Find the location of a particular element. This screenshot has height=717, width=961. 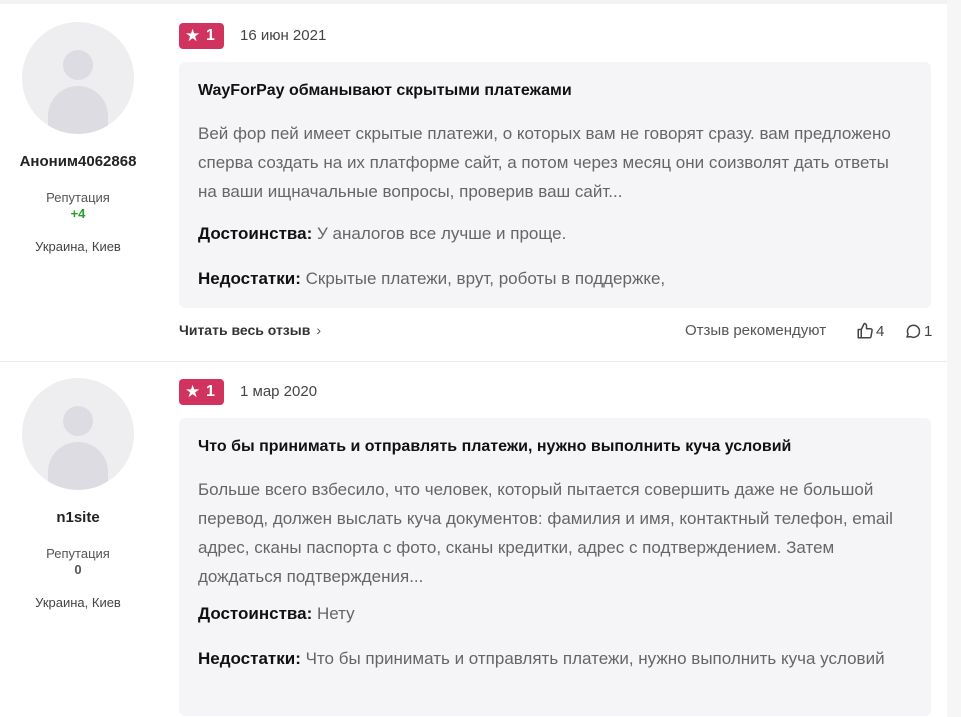

thumbs-up-icon is located at coordinates (865, 330).